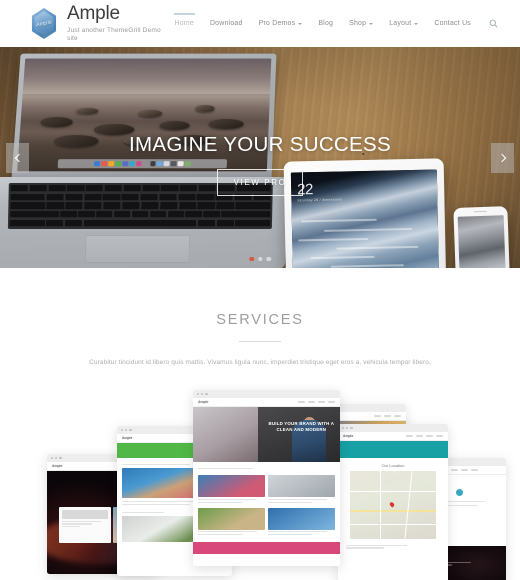  I want to click on site-title: Ample, so click(93, 13).